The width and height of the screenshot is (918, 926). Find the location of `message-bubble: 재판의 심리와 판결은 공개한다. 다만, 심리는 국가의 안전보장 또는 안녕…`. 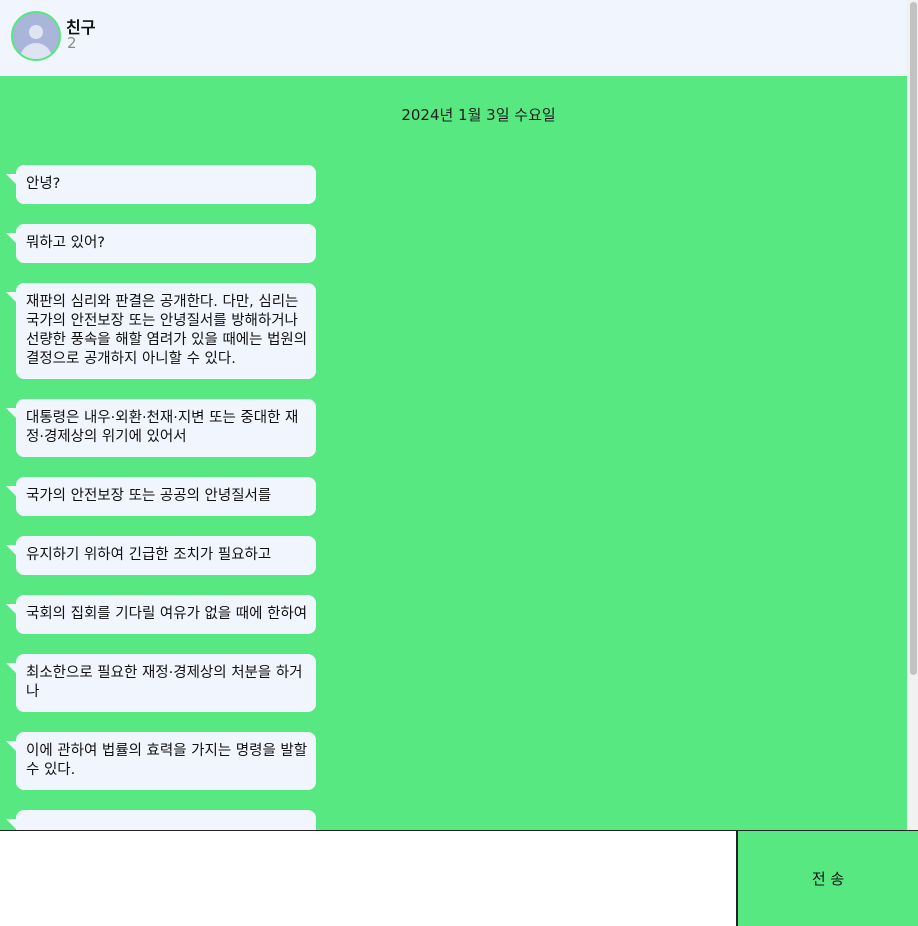

message-bubble: 재판의 심리와 판결은 공개한다. 다만, 심리는 국가의 안전보장 또는 안녕… is located at coordinates (161, 331).